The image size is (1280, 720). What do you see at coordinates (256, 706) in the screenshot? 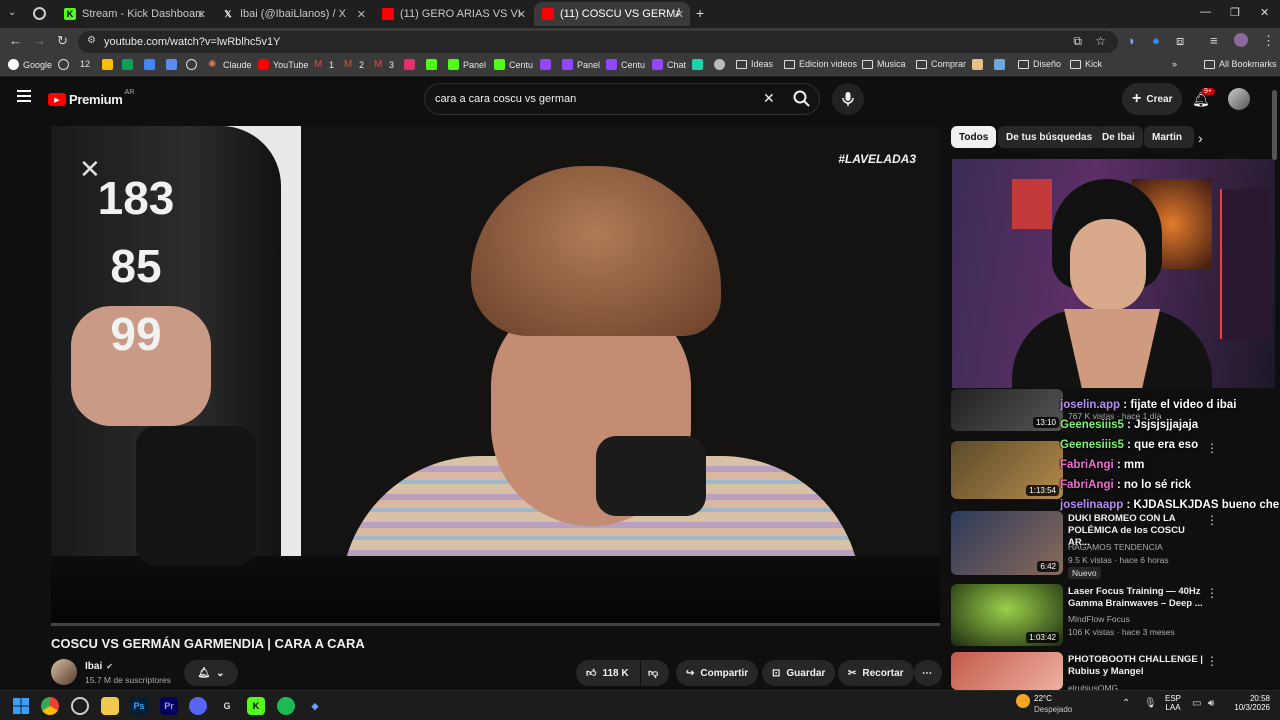
I see `kick-icon: K` at bounding box center [256, 706].